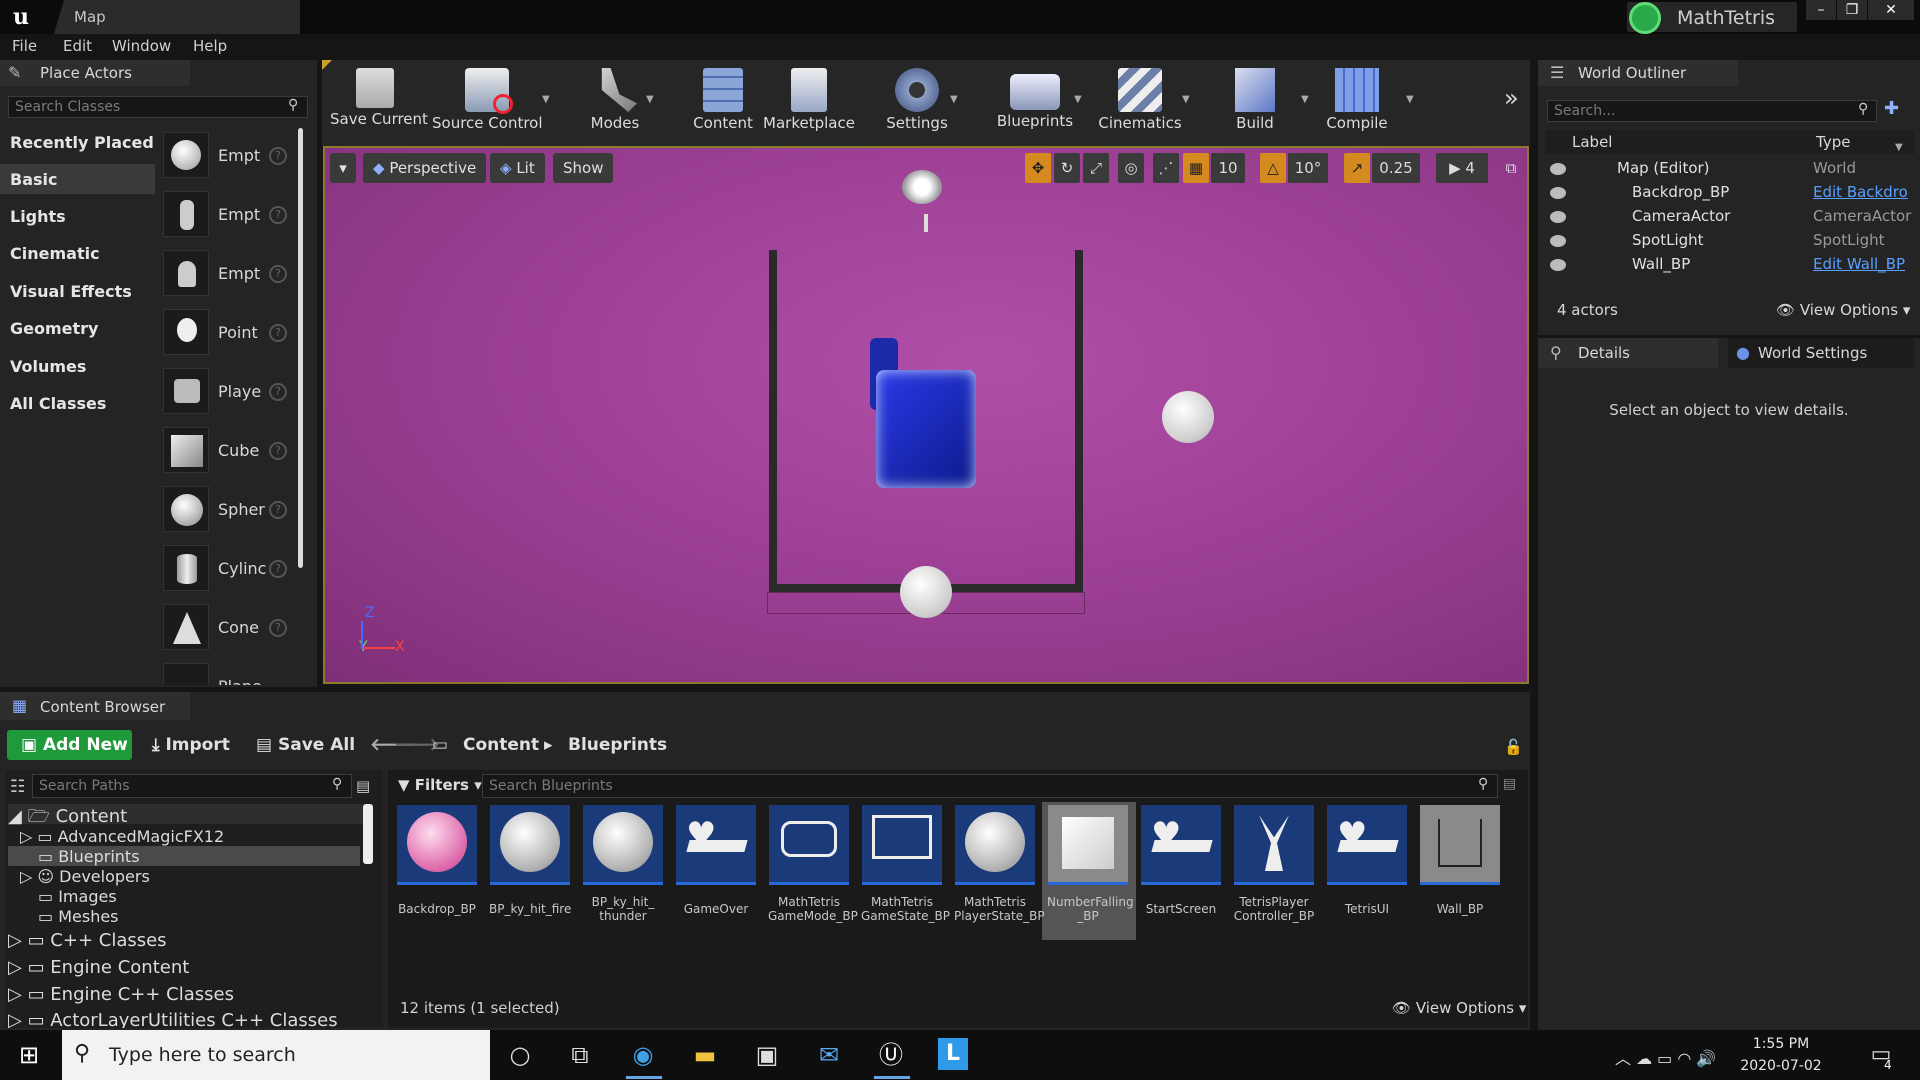 The width and height of the screenshot is (1920, 1080). What do you see at coordinates (1821, 10) in the screenshot?
I see `minimize-button: –` at bounding box center [1821, 10].